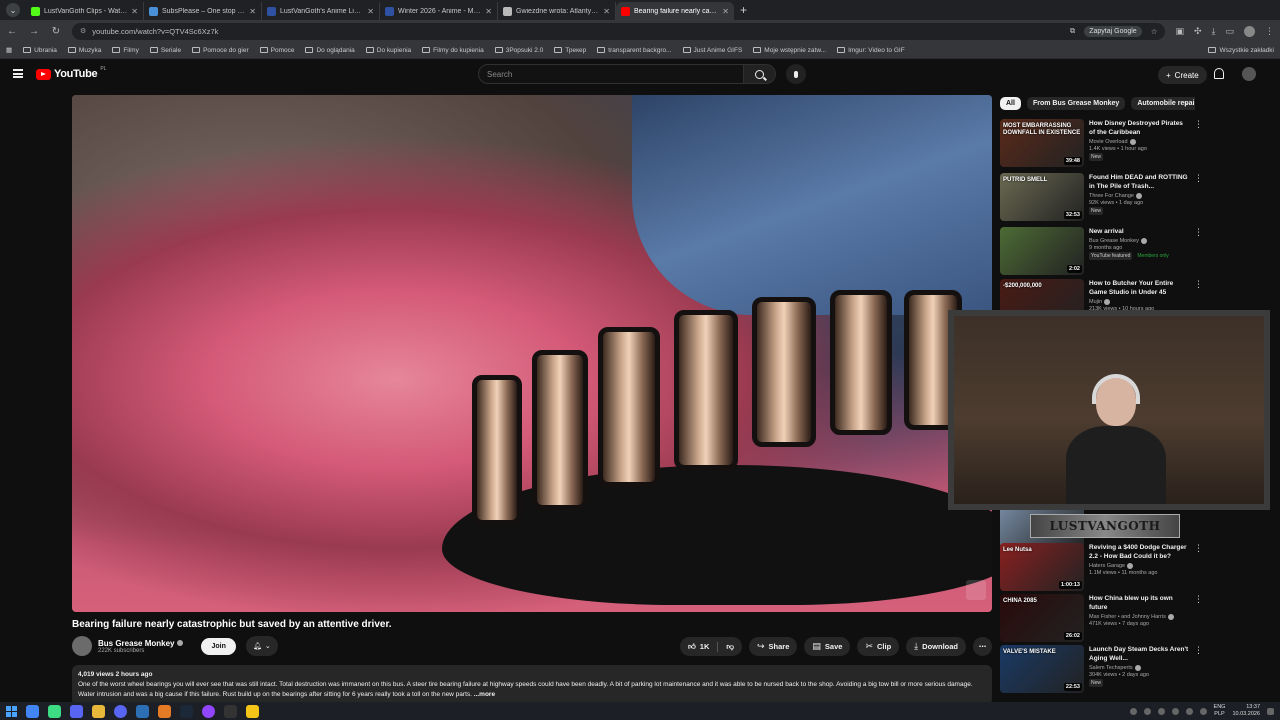  What do you see at coordinates (1010, 103) in the screenshot?
I see `filter-chip: All` at bounding box center [1010, 103].